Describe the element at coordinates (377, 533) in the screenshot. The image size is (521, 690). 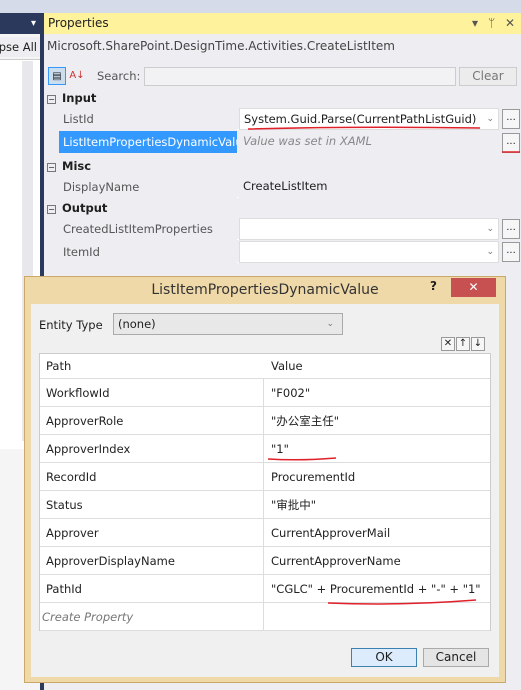
I see `value-cell: CurrentApproverMail` at that location.